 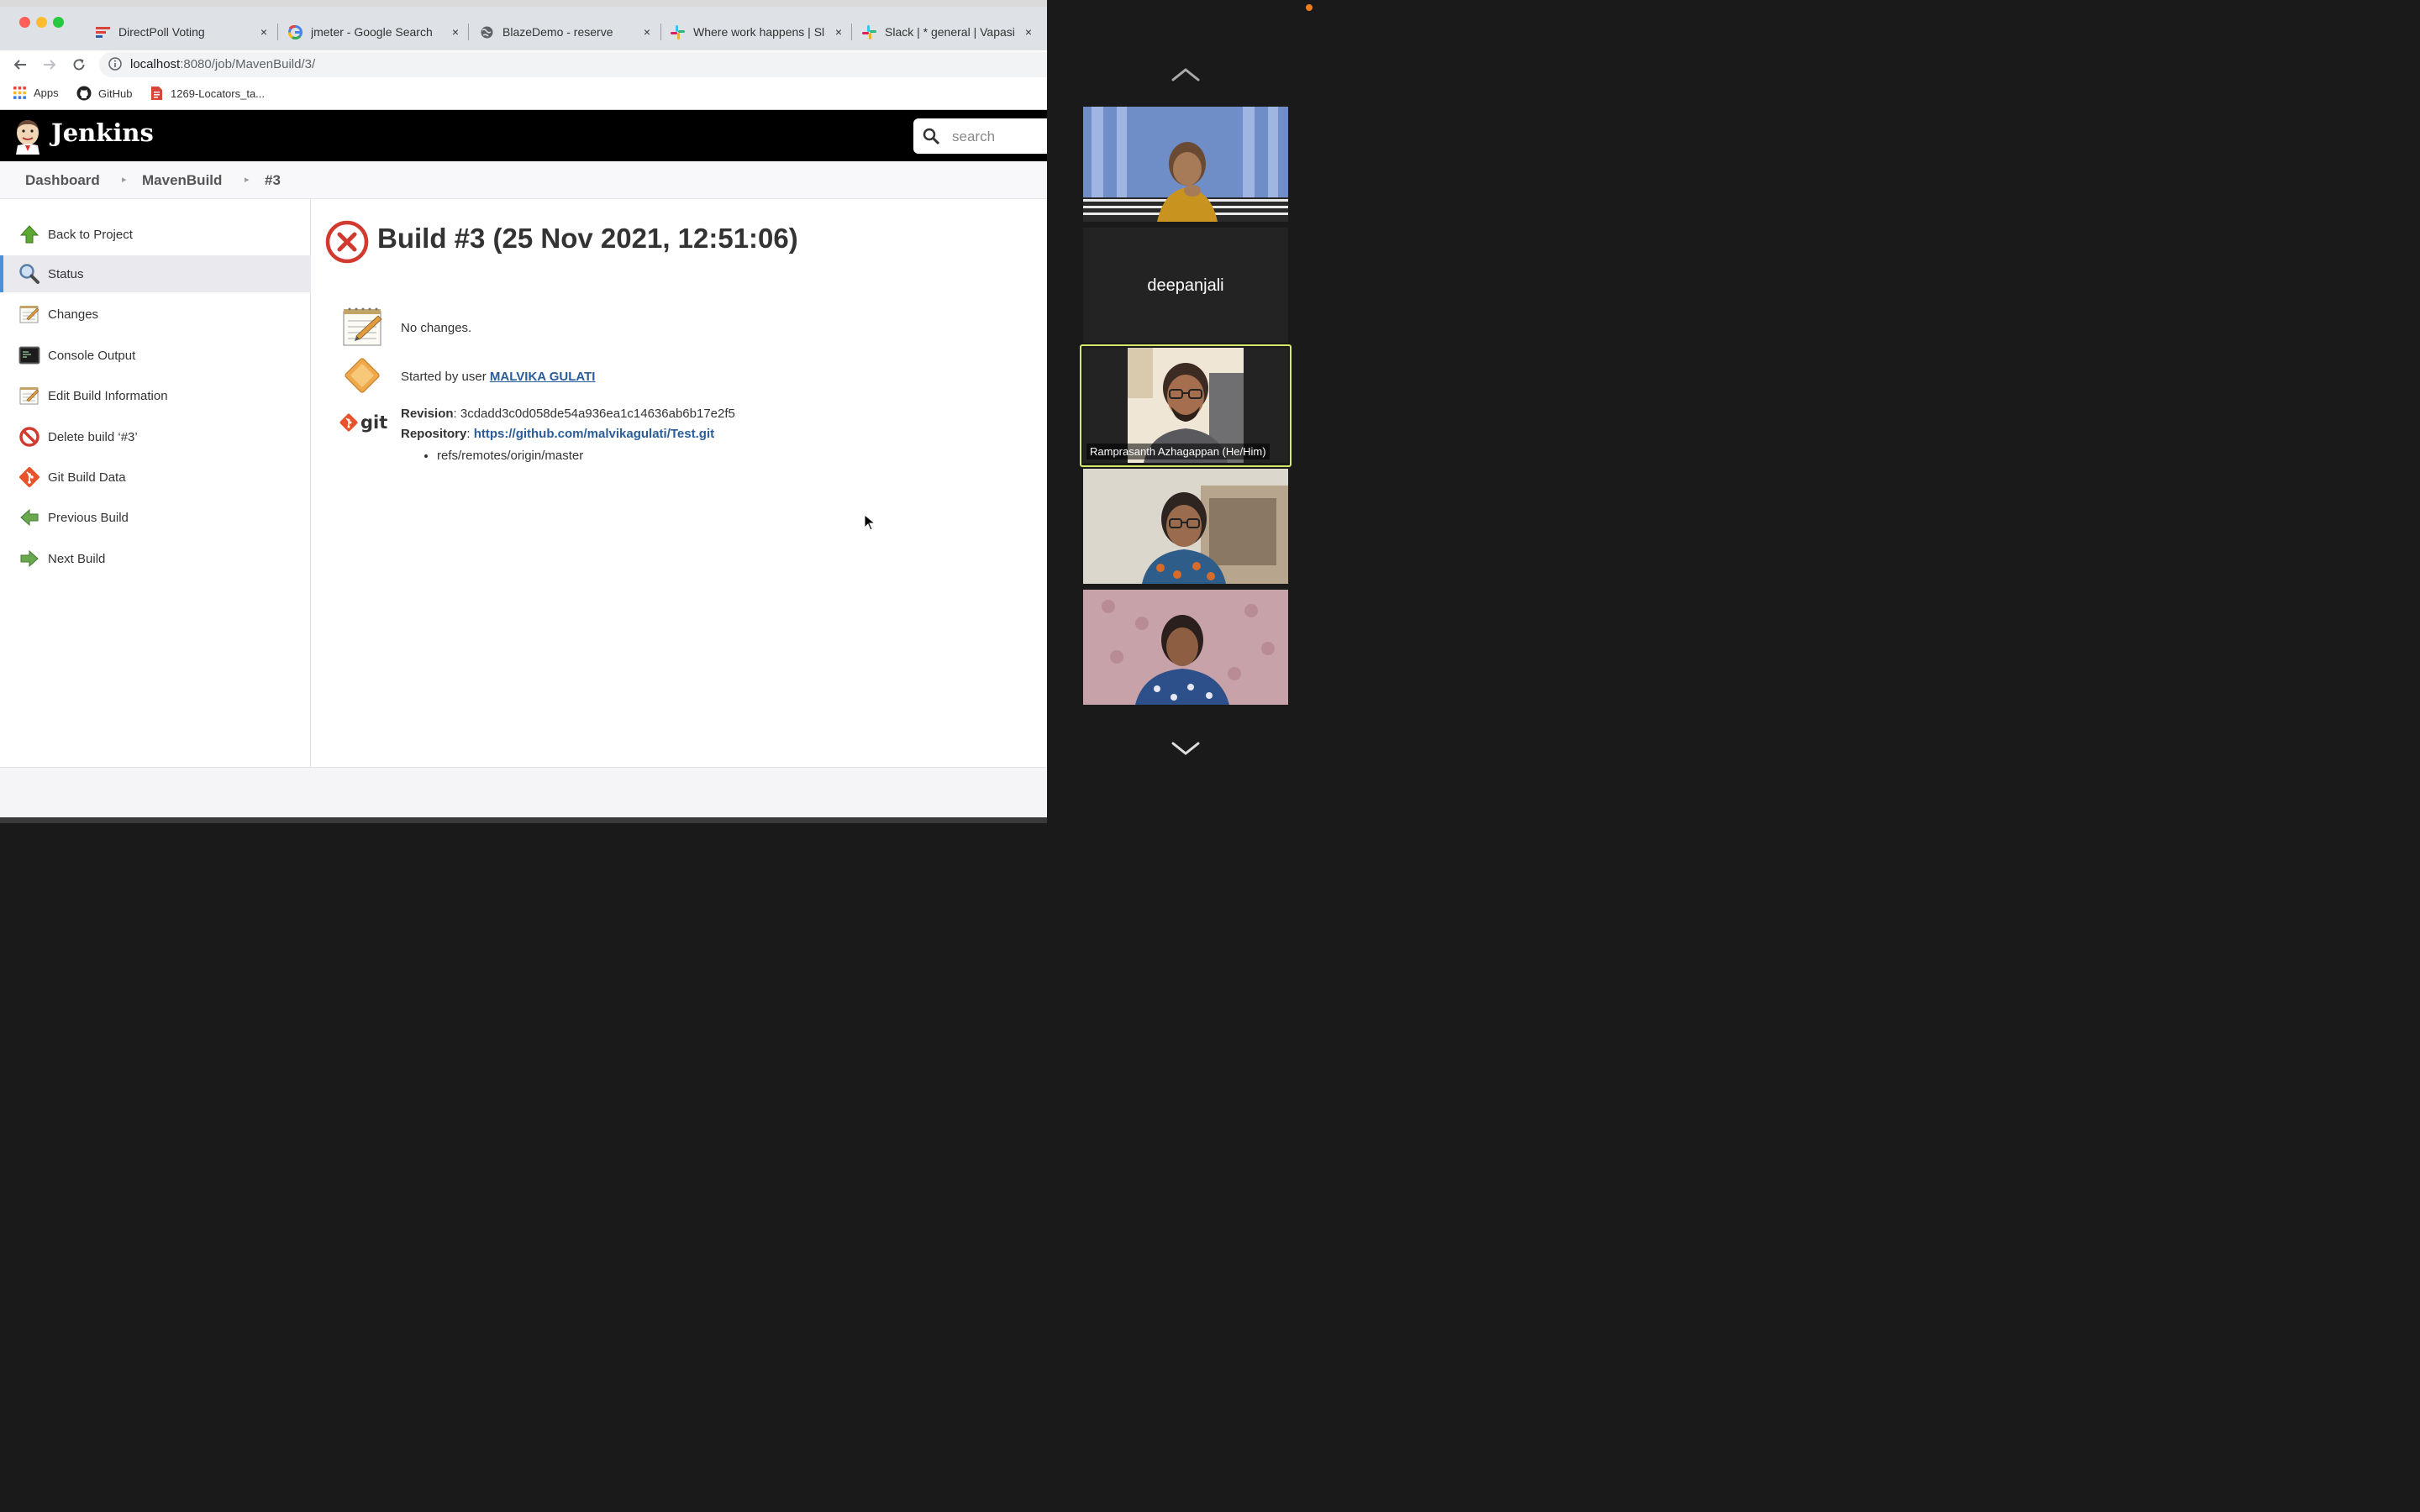 What do you see at coordinates (29, 437) in the screenshot?
I see `no-entry-icon` at bounding box center [29, 437].